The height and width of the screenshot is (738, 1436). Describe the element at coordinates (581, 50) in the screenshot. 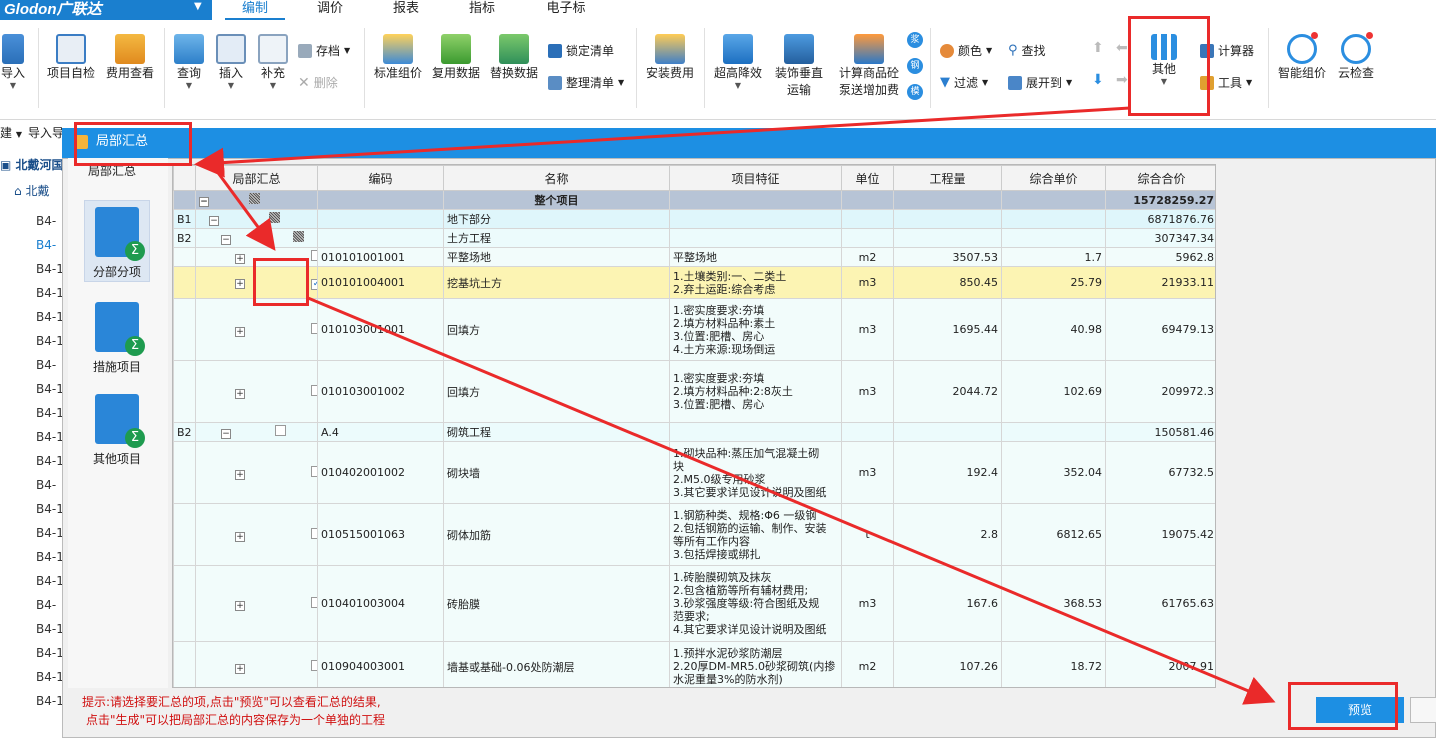

I see `lock-list-button: 锁定清单` at that location.